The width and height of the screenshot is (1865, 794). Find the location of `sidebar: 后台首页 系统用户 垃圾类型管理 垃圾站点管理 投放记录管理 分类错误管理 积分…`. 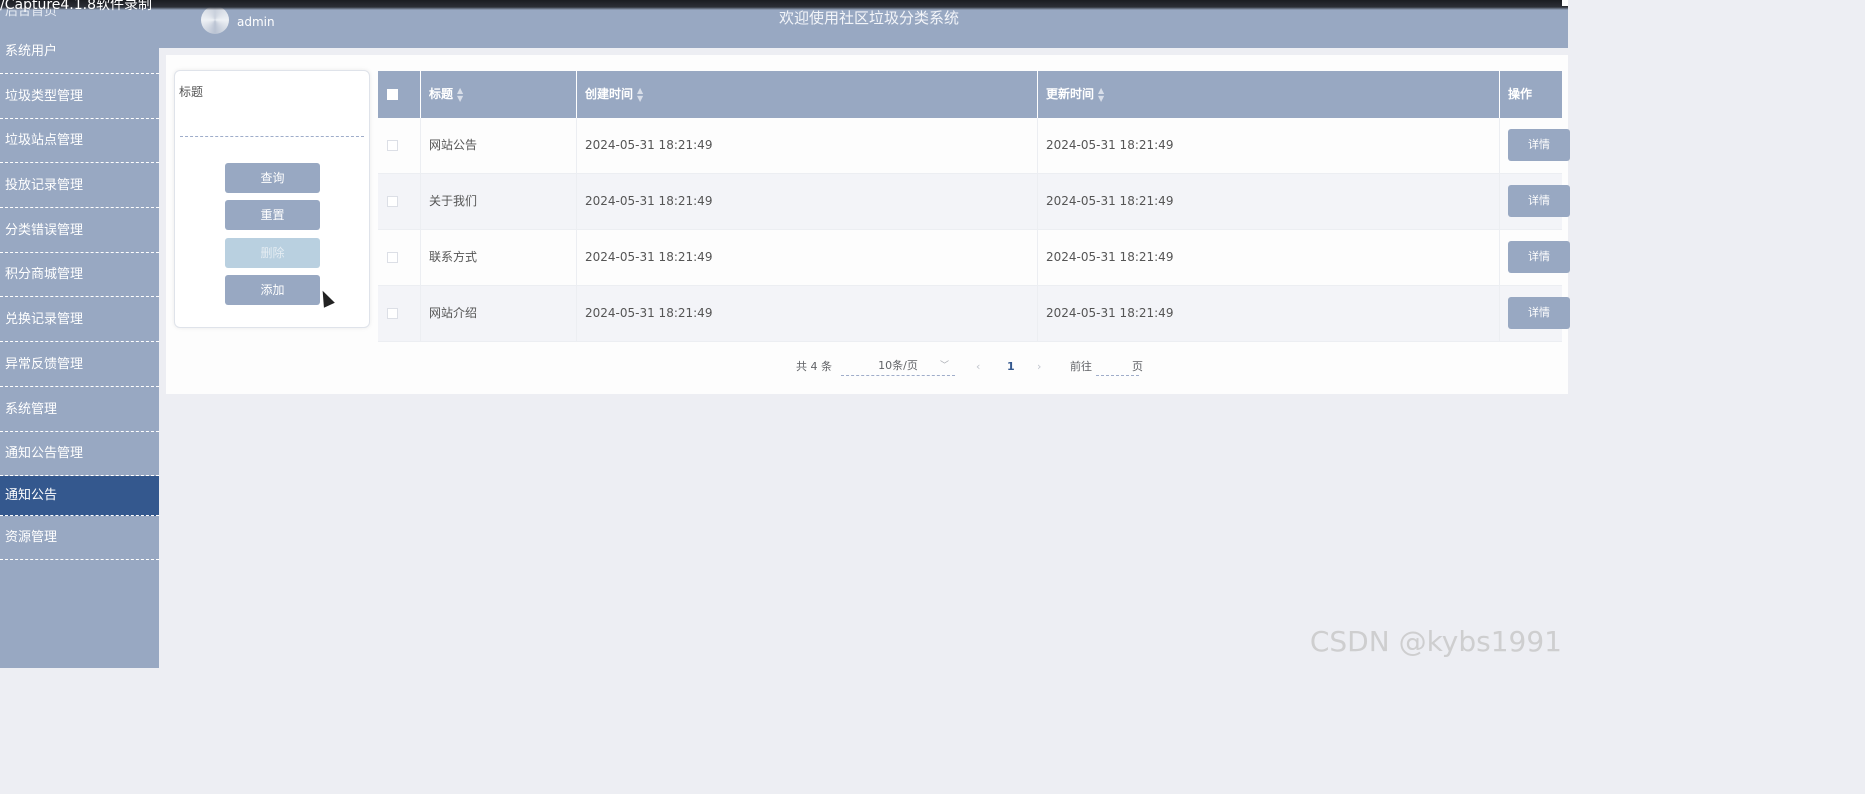

sidebar: 后台首页 系统用户 垃圾类型管理 垃圾站点管理 投放记录管理 分类错误管理 积分… is located at coordinates (79, 334).